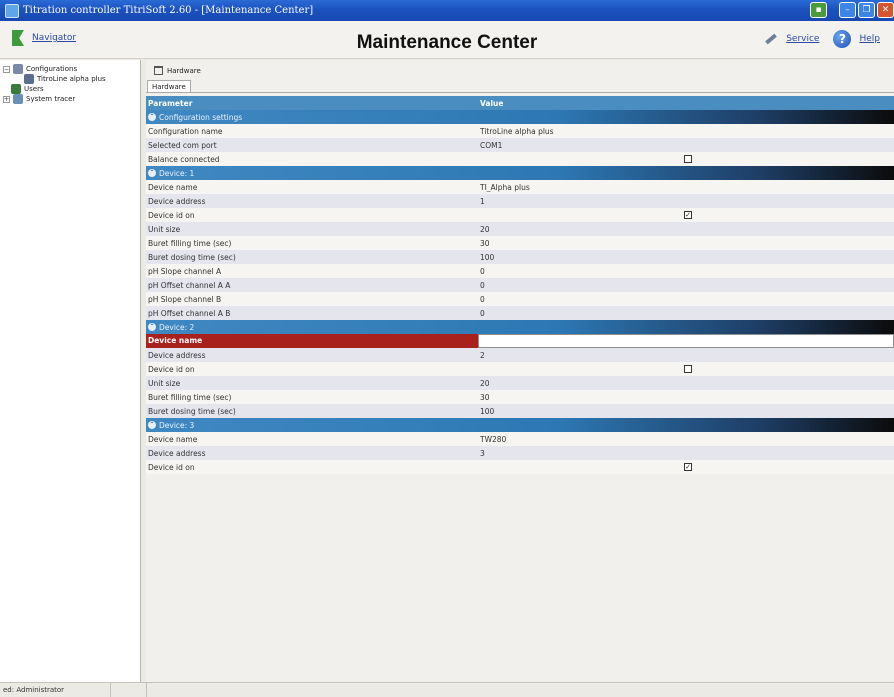 The width and height of the screenshot is (894, 697). What do you see at coordinates (201, 117) in the screenshot?
I see `section-title: Configuration settings` at bounding box center [201, 117].